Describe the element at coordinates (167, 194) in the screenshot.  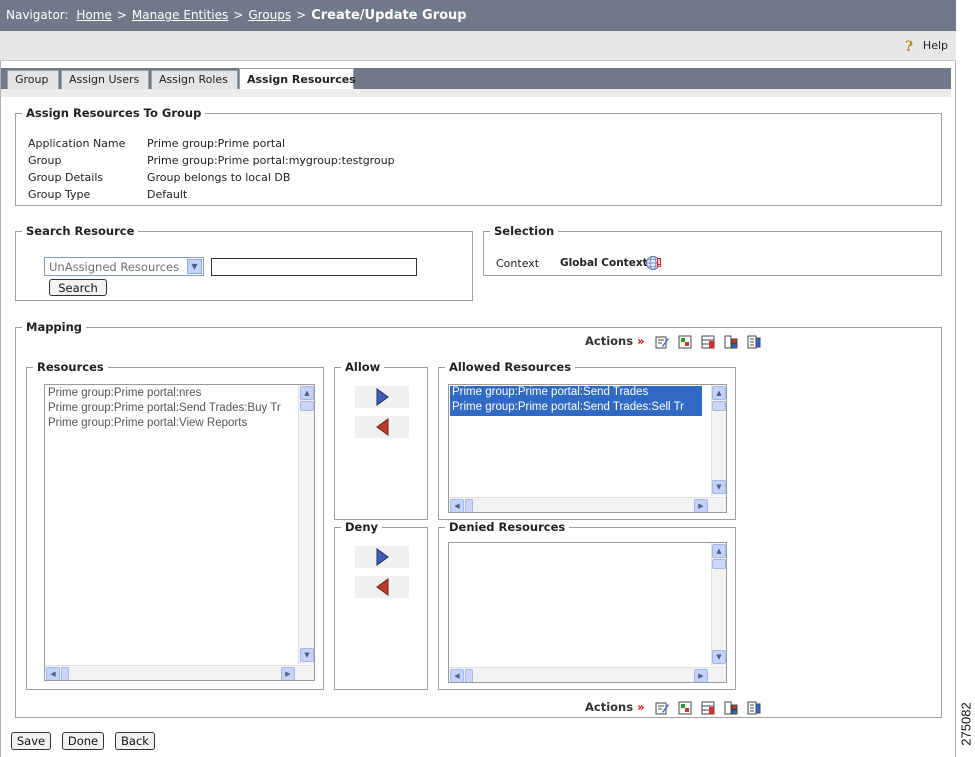
I see `info-value-group-type: Default` at that location.